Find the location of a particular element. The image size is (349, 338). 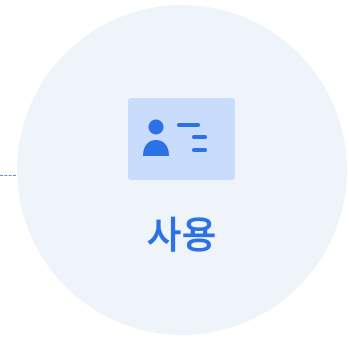

step-label: 사용 is located at coordinates (182, 235).